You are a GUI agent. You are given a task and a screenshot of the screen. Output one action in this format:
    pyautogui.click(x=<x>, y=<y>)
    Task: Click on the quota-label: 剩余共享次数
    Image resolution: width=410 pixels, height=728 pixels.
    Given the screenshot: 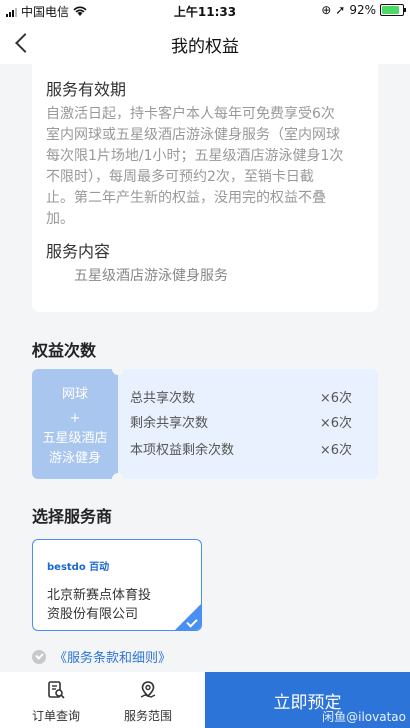 What is the action you would take?
    pyautogui.click(x=169, y=423)
    